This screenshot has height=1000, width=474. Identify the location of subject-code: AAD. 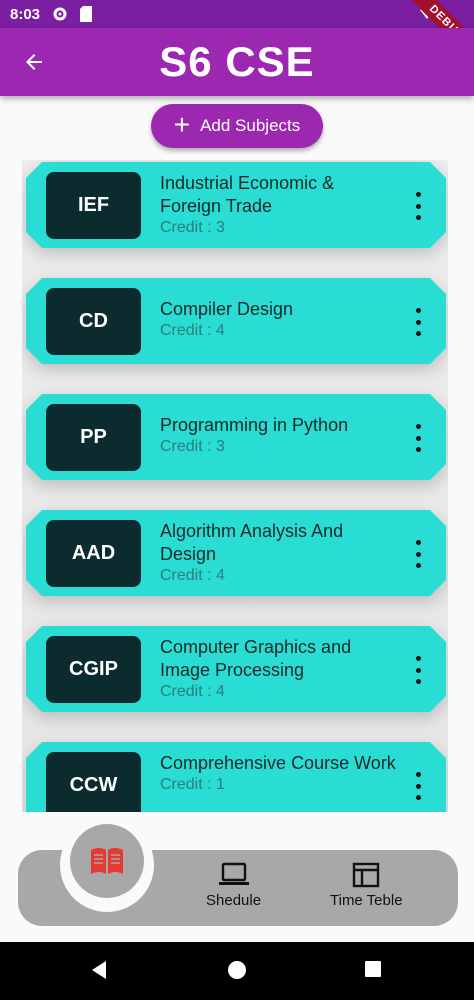
(93, 553).